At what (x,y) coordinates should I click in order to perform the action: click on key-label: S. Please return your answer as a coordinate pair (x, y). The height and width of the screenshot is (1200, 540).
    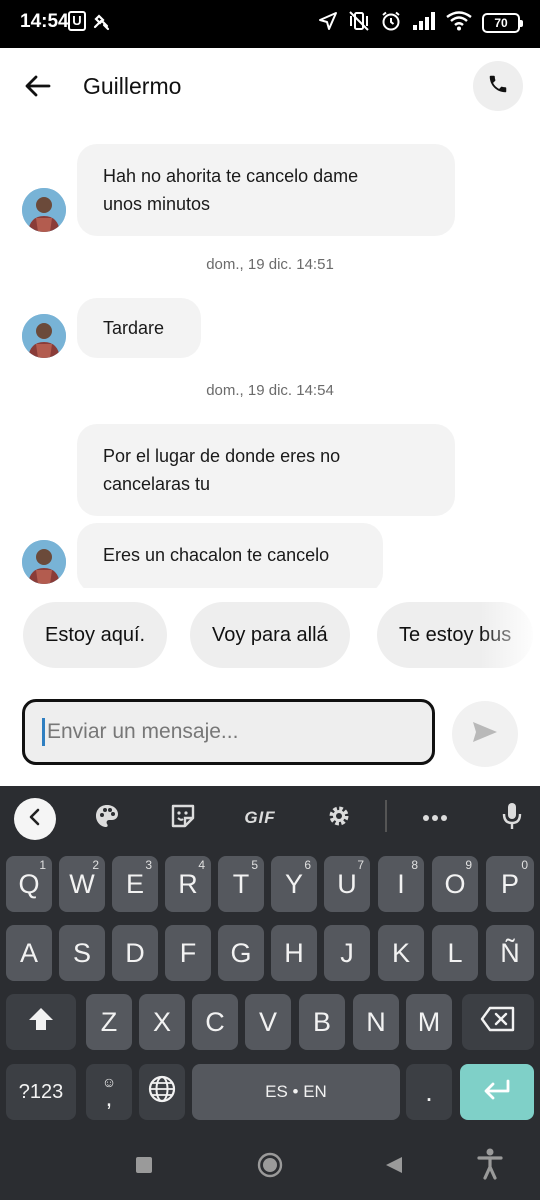
    Looking at the image, I should click on (81, 952).